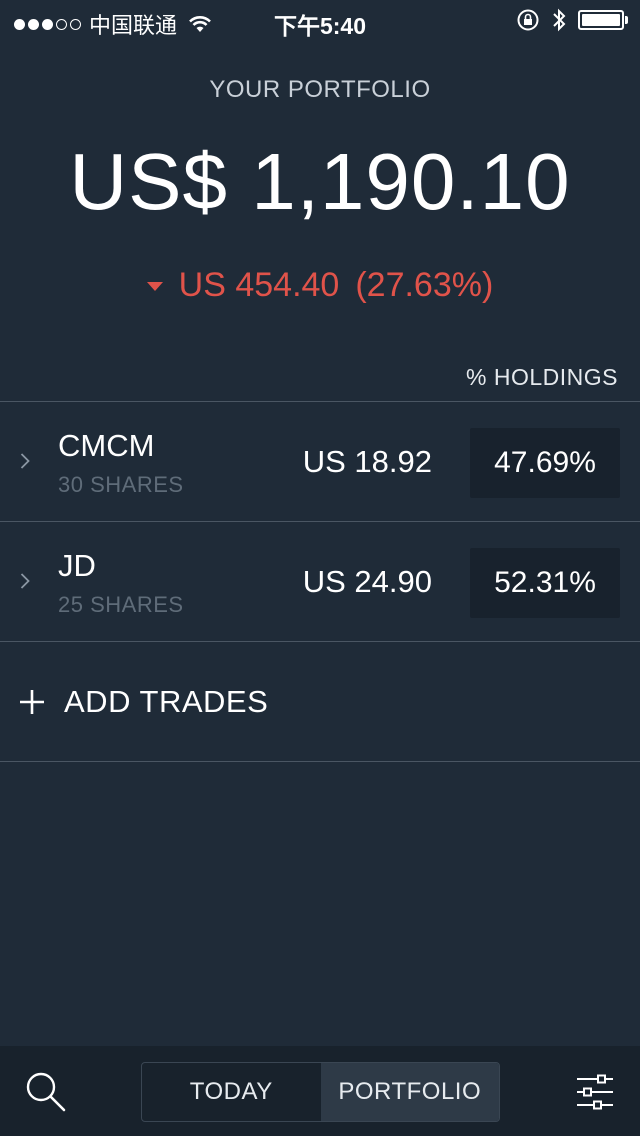  I want to click on holding-row-jd: JD 25 SHARES US 24.90 52.31%, so click(320, 582).